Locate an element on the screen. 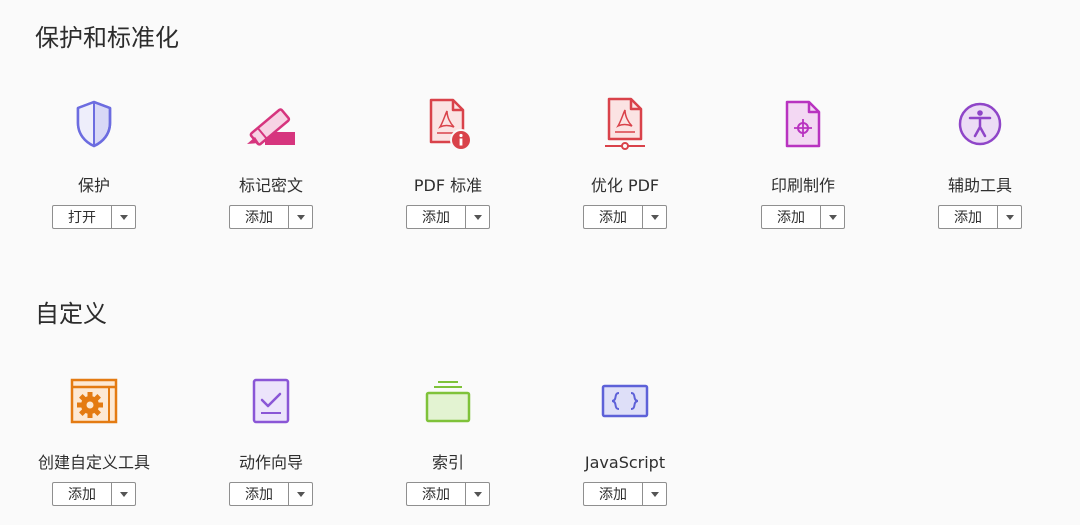 Image resolution: width=1080 pixels, height=525 pixels. tool-label: PDF 标准 is located at coordinates (448, 185).